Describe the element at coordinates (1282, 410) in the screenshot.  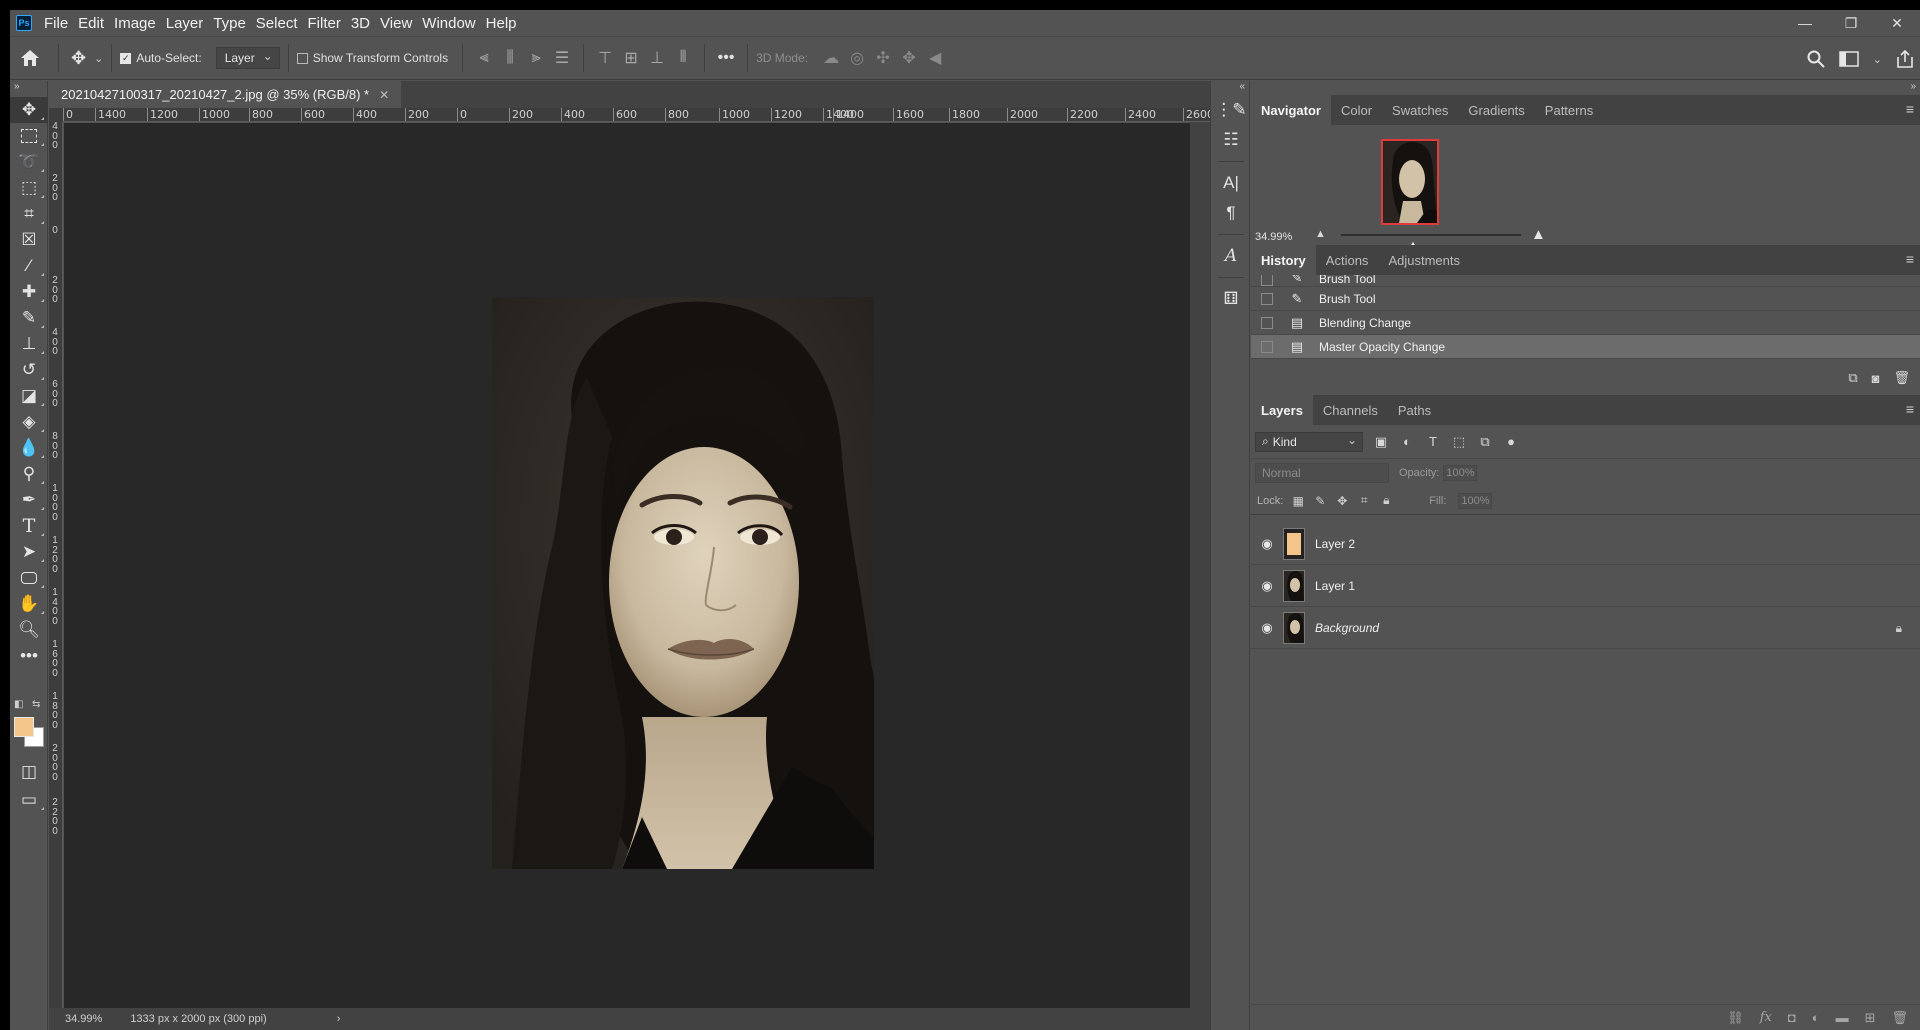
I see `tab-layers: Layers` at that location.